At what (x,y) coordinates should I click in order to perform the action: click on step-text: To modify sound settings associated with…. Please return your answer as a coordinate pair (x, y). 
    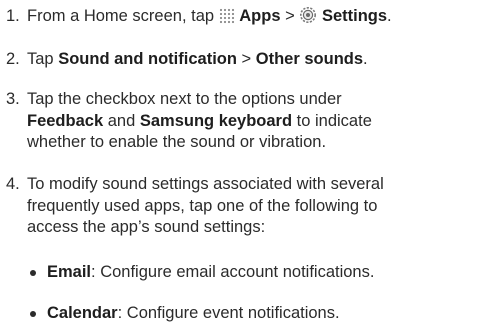
    Looking at the image, I should click on (205, 205).